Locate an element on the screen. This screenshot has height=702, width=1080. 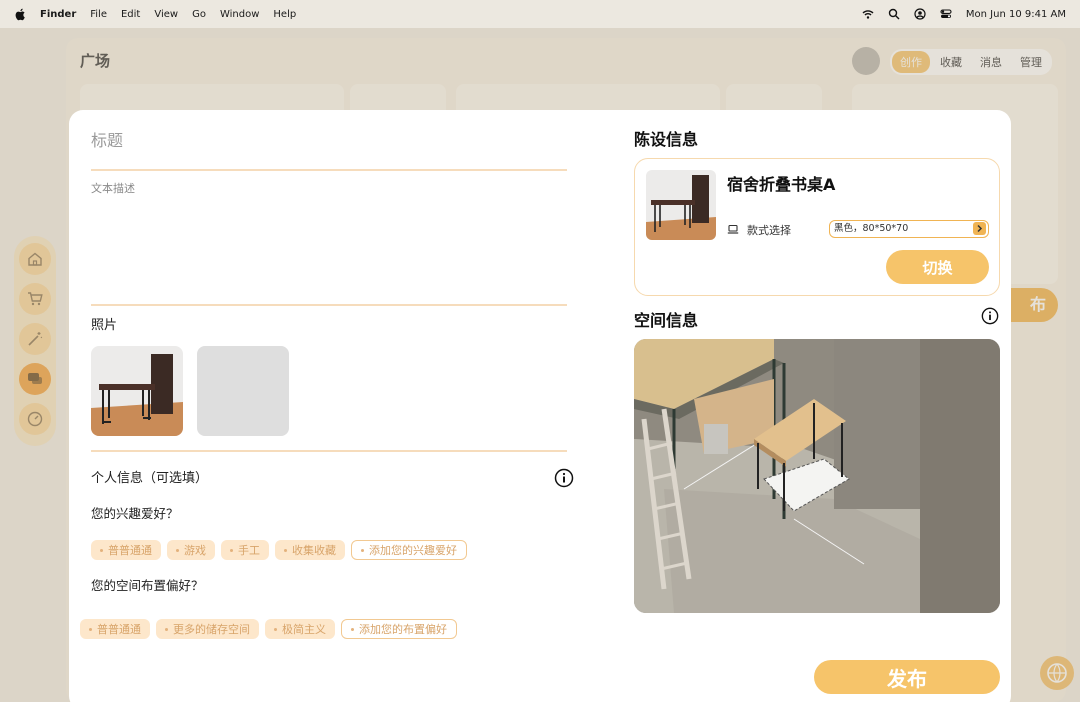
hobby-question: 您的兴趣爱好？ is located at coordinates (135, 513).